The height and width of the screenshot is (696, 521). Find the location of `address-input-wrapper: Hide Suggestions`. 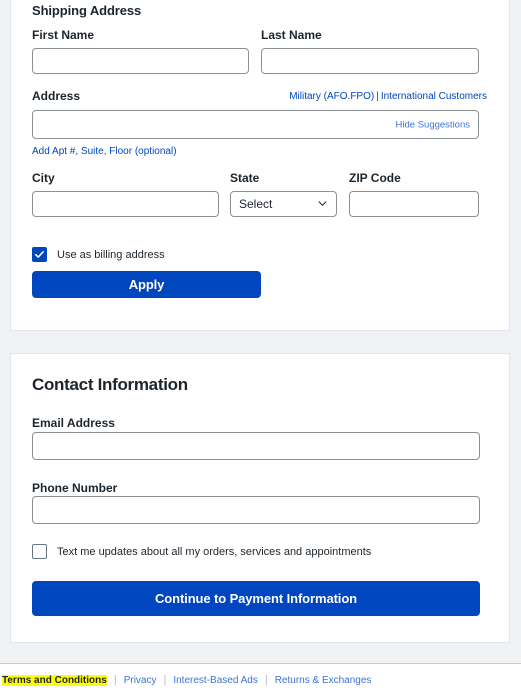

address-input-wrapper: Hide Suggestions is located at coordinates (255, 124).